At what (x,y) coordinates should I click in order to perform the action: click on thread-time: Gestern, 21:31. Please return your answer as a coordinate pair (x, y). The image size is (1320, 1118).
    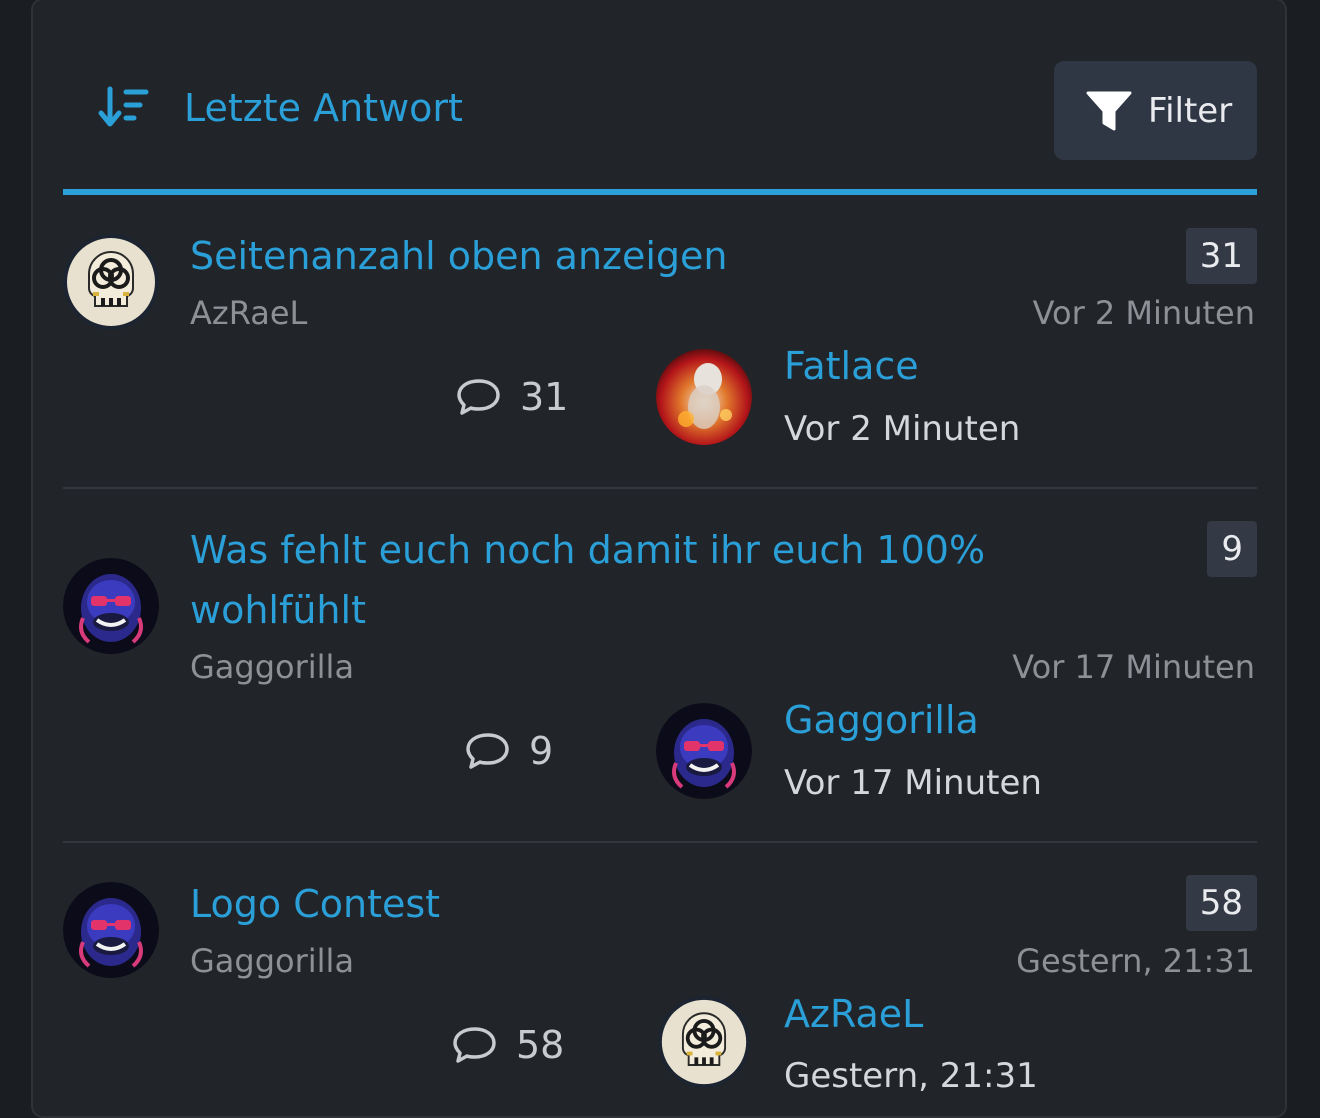
    Looking at the image, I should click on (1135, 961).